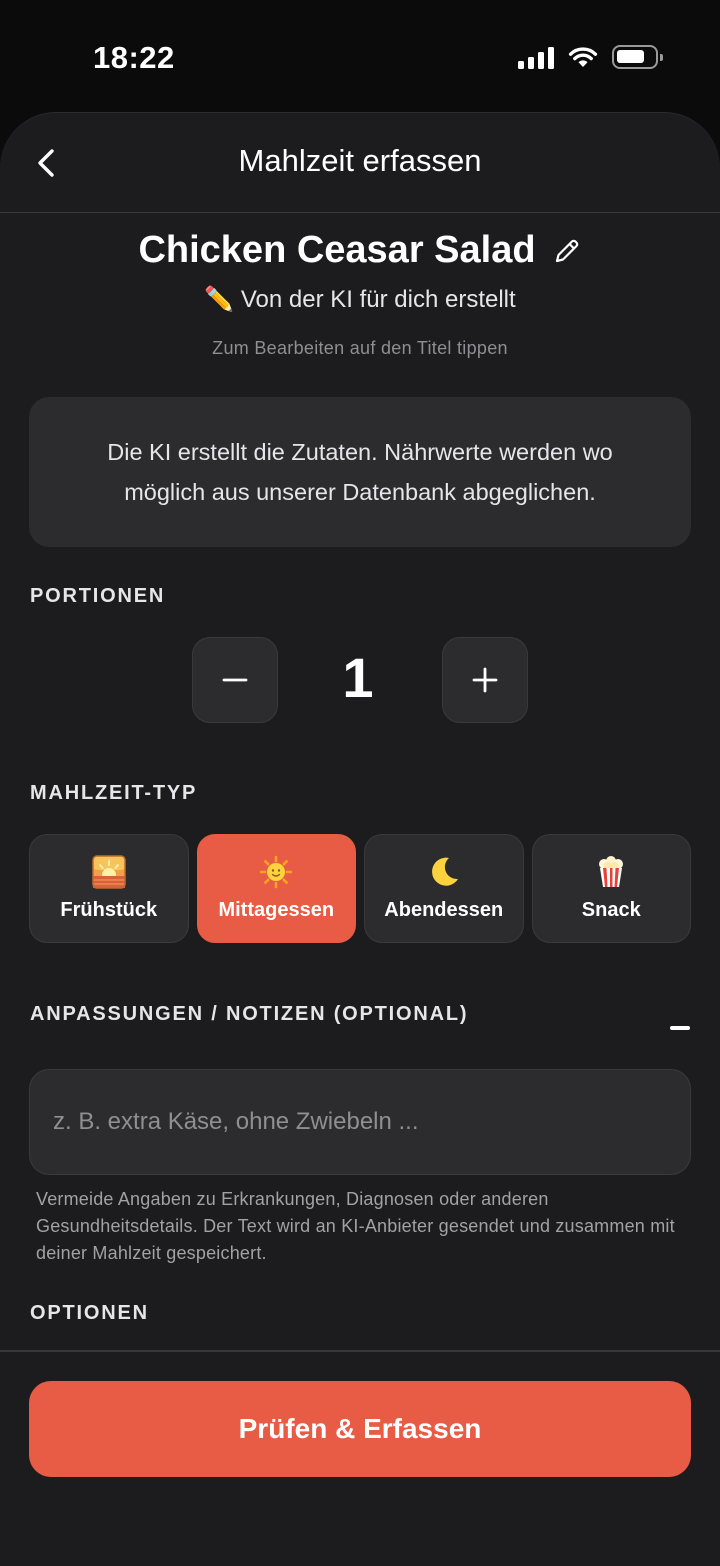  I want to click on edit-title-hint: Zum Bearbeiten auf den Titel tippen, so click(360, 348).